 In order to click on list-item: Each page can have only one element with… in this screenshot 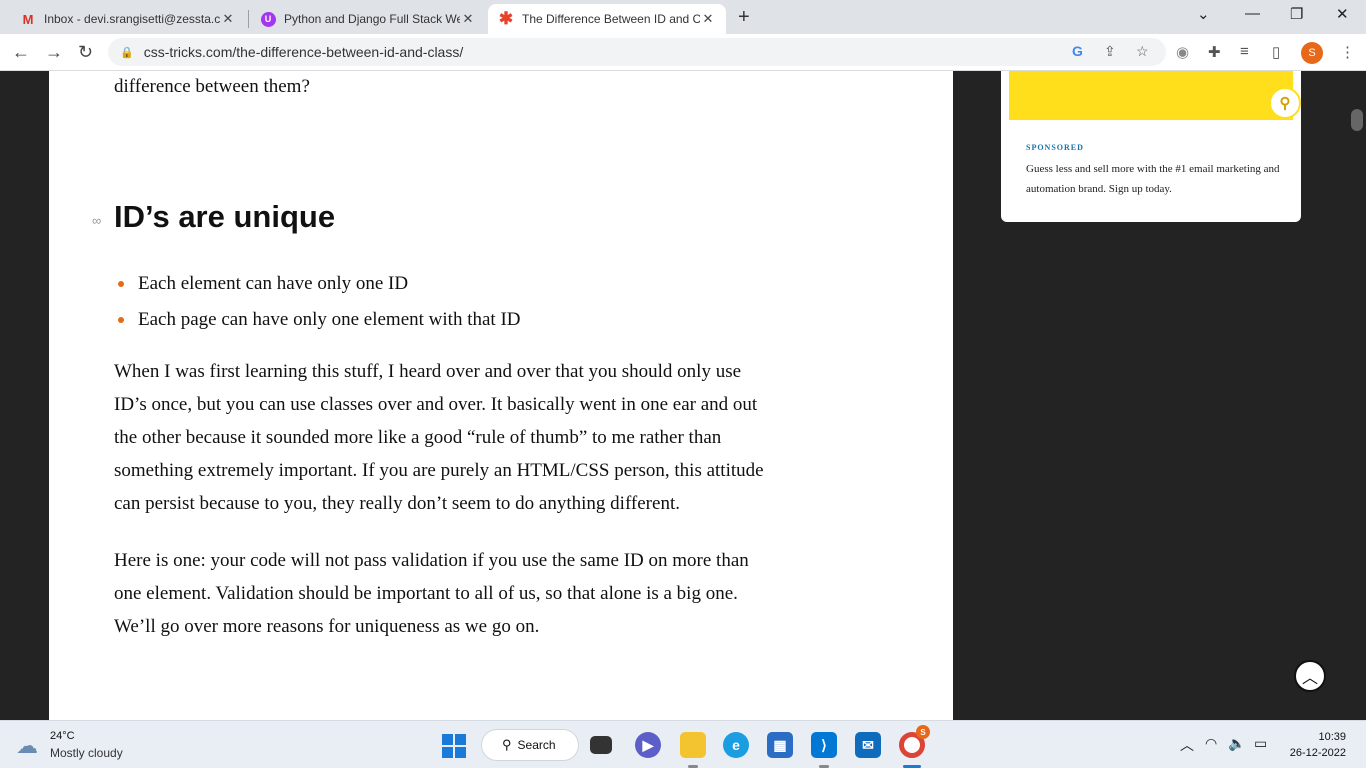, I will do `click(317, 320)`.